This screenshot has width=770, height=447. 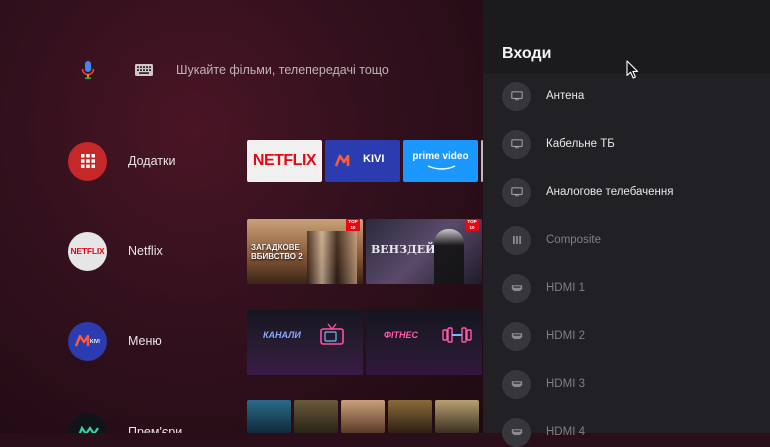 I want to click on row-netflix: NETFLIX Netflix, so click(x=115, y=251).